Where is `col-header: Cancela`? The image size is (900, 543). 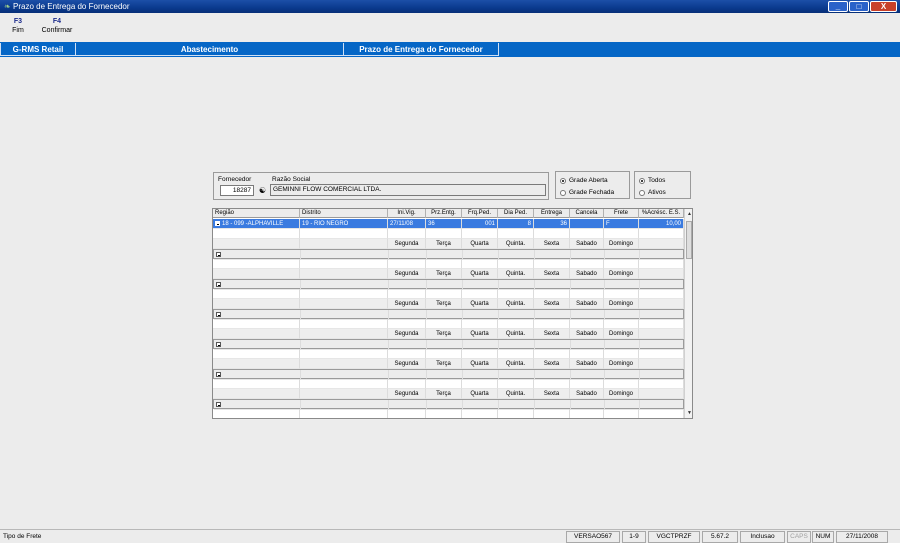 col-header: Cancela is located at coordinates (587, 213).